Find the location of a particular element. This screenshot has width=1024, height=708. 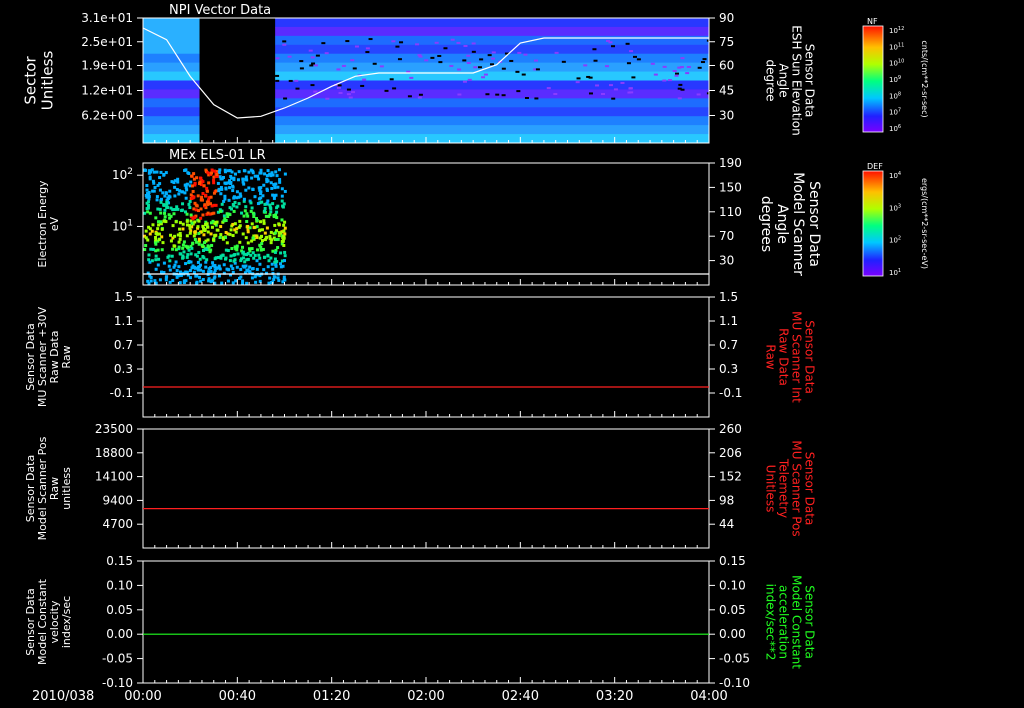

y-right-tick-label: 260 is located at coordinates (730, 429).